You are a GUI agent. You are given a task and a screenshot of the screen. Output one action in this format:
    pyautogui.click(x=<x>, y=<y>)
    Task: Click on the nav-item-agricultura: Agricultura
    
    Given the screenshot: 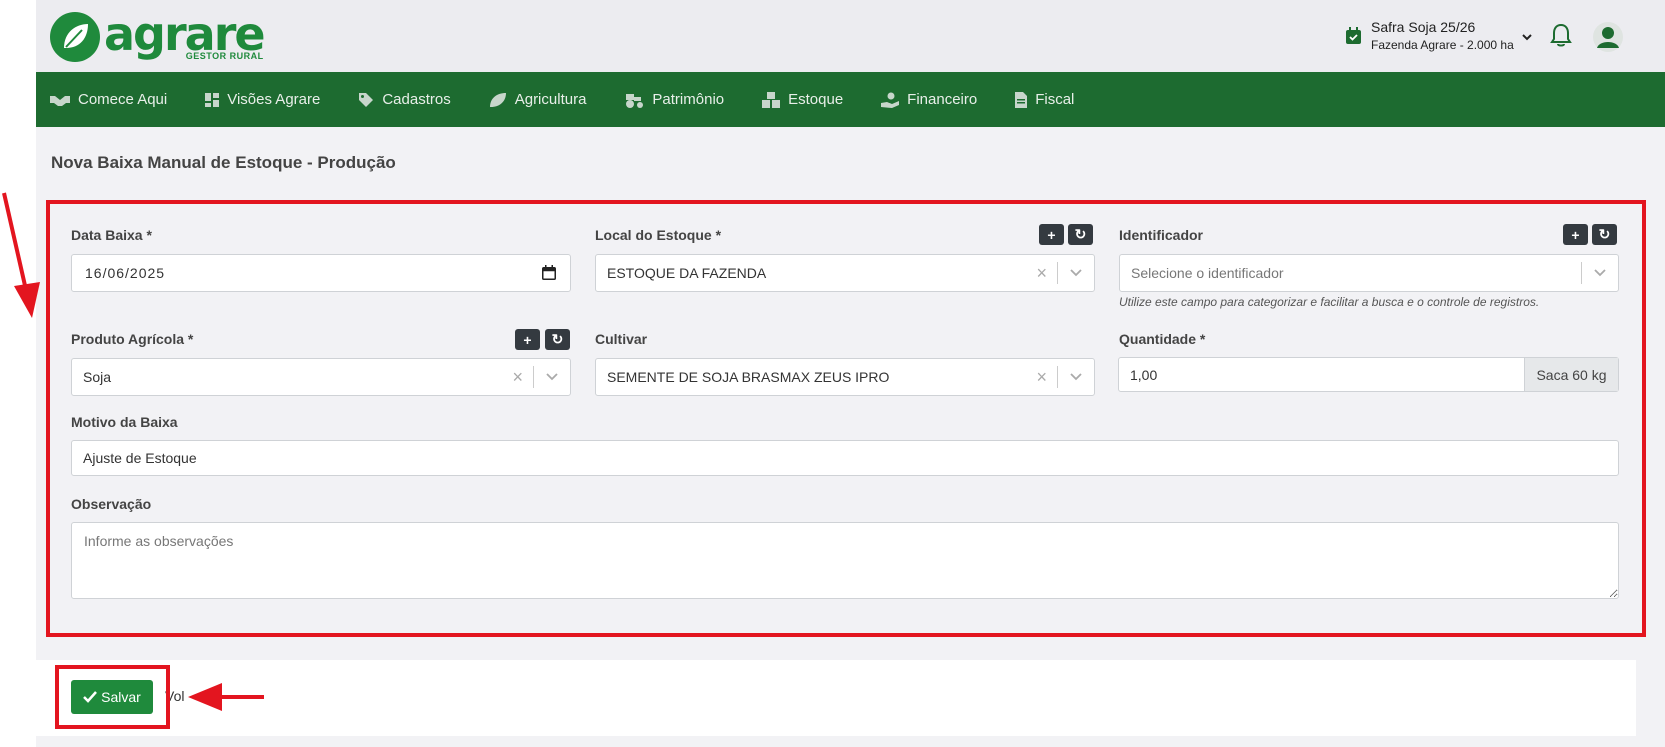 What is the action you would take?
    pyautogui.click(x=538, y=99)
    